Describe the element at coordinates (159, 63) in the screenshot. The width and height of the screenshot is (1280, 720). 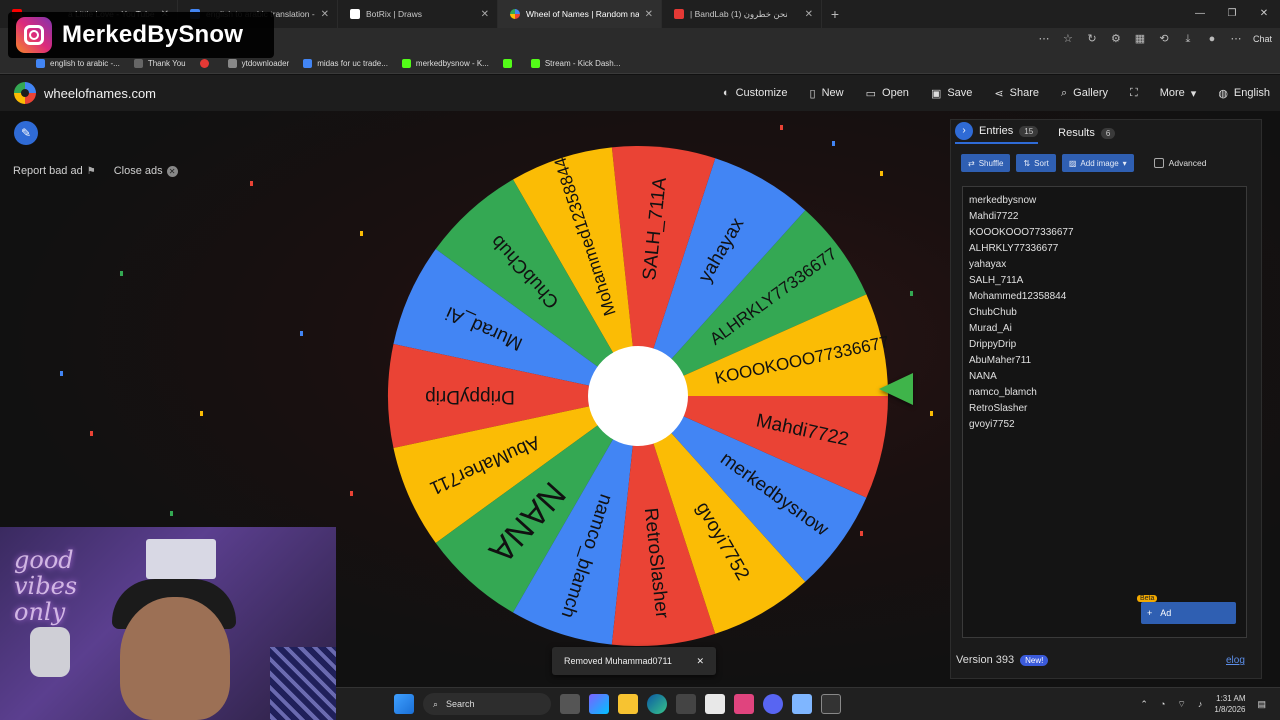
I see `bookmark: Thank You` at that location.